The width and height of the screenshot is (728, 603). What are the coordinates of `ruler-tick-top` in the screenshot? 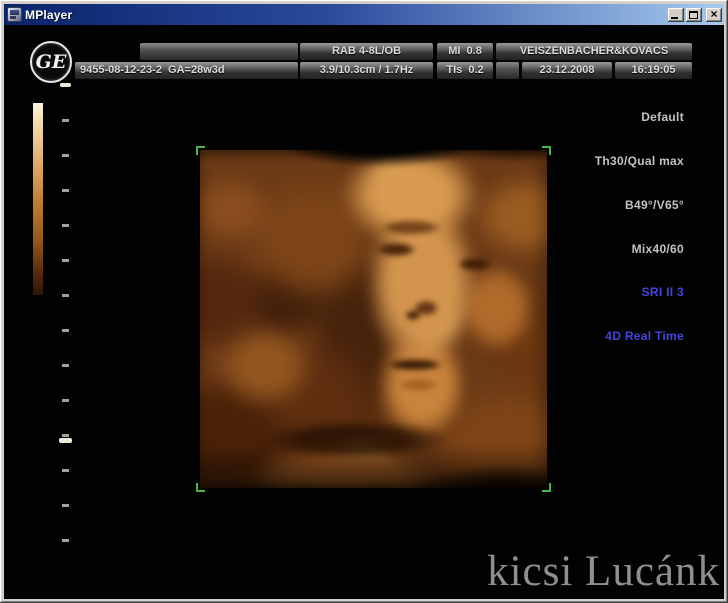 It's located at (65, 85).